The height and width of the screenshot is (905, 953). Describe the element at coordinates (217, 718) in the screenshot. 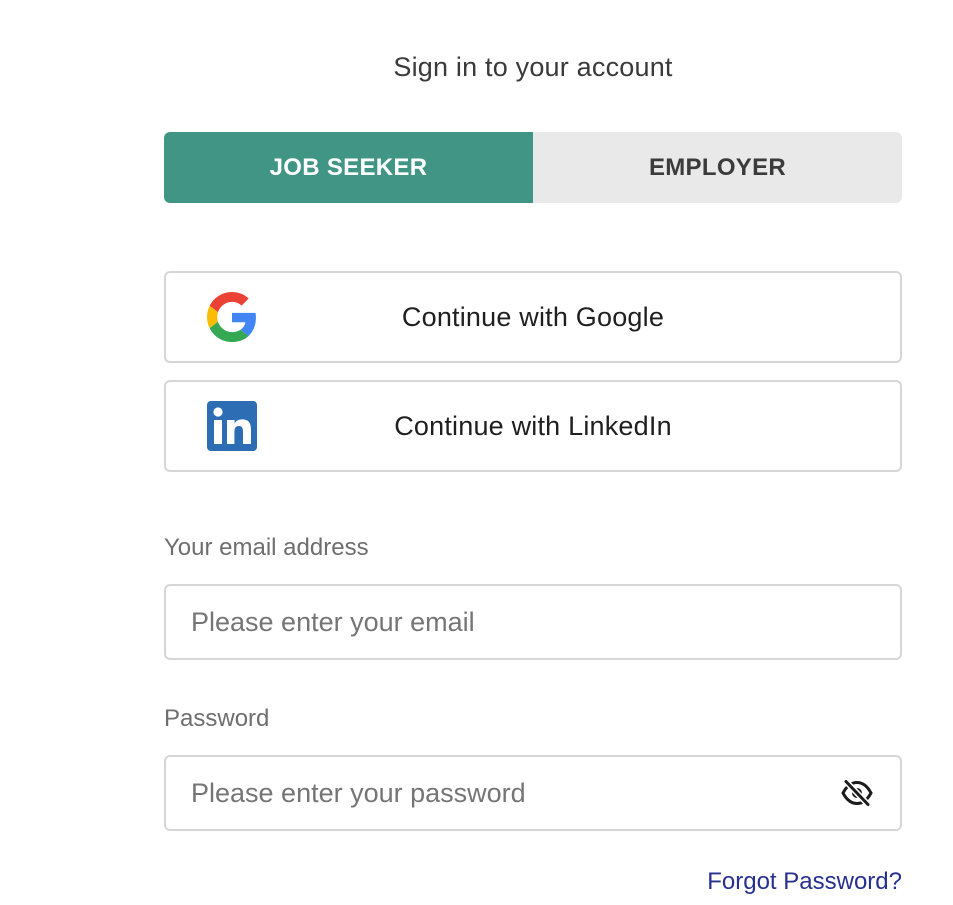

I see `password-label: Password` at that location.